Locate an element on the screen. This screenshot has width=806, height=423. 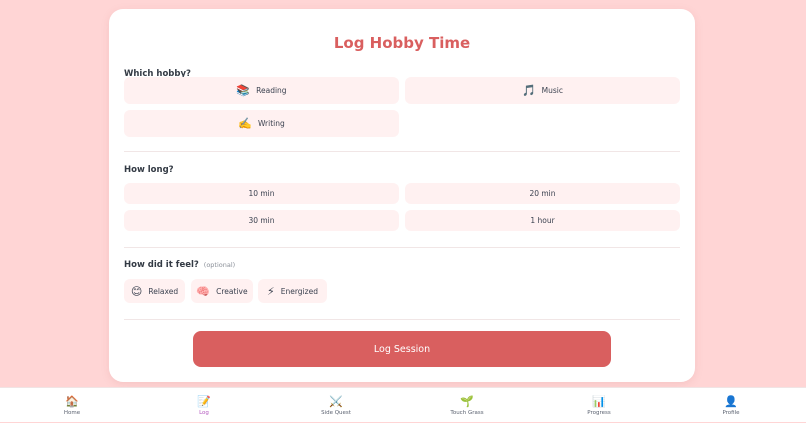
nav-item-log: 📝 Log is located at coordinates (204, 405).